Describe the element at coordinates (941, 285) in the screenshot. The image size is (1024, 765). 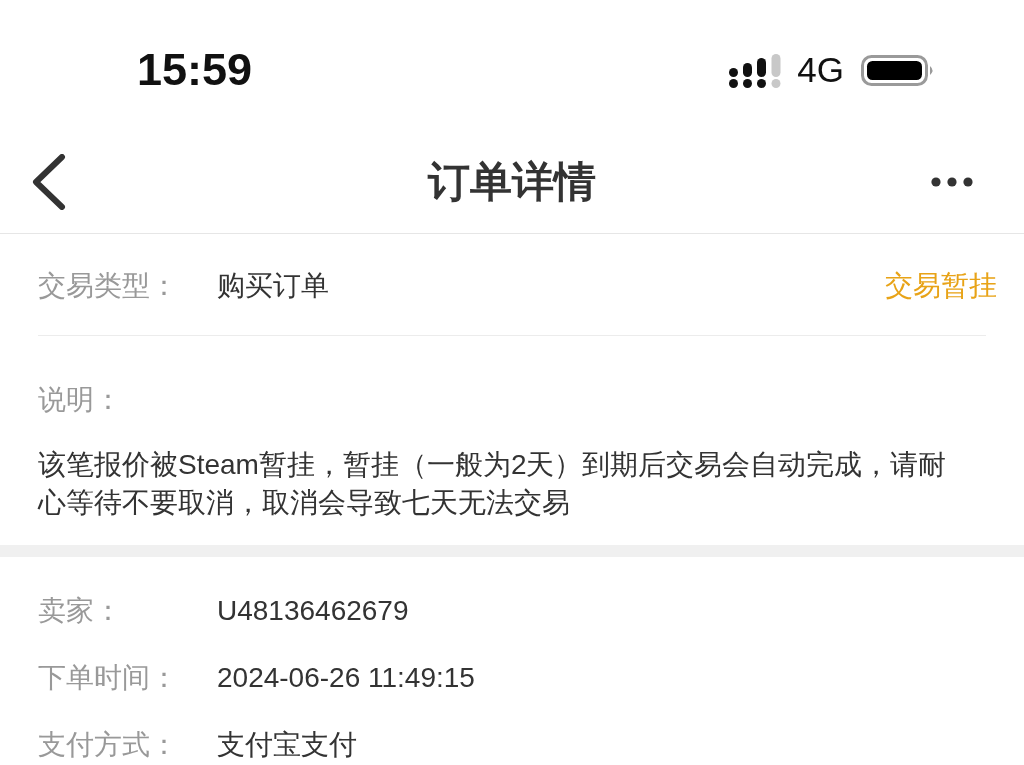
I see `status-text: 交易暂挂` at that location.